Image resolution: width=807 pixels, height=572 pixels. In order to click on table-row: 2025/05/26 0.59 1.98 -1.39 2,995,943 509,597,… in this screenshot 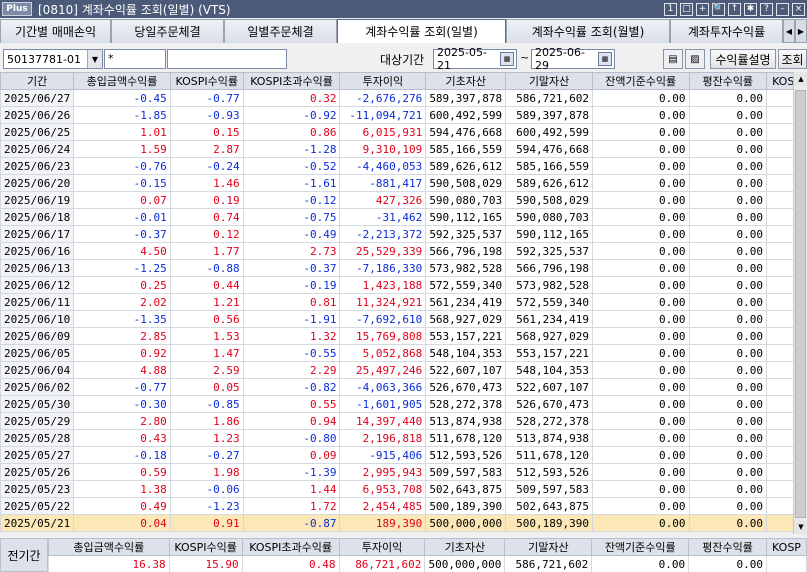, I will do `click(403, 472)`.